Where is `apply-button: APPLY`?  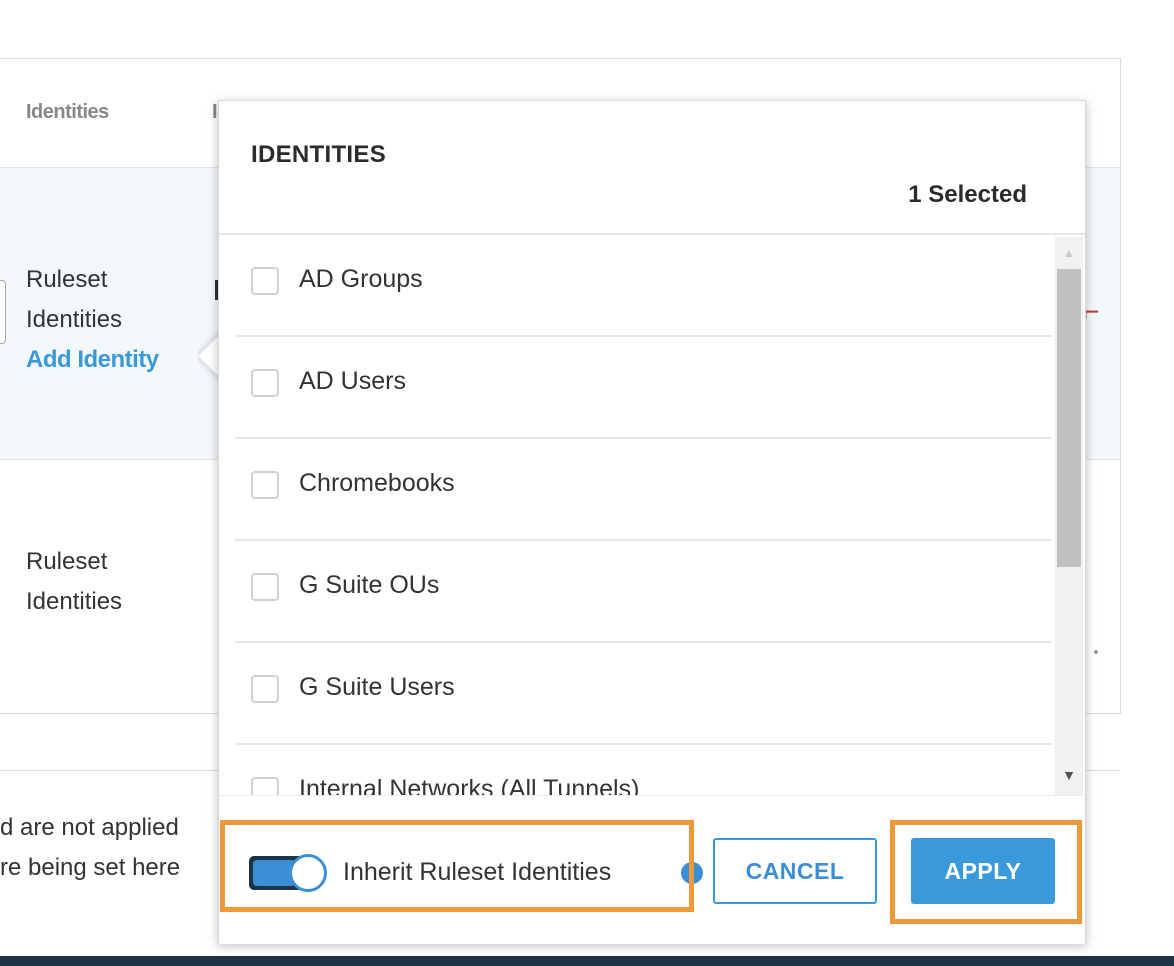 apply-button: APPLY is located at coordinates (983, 871).